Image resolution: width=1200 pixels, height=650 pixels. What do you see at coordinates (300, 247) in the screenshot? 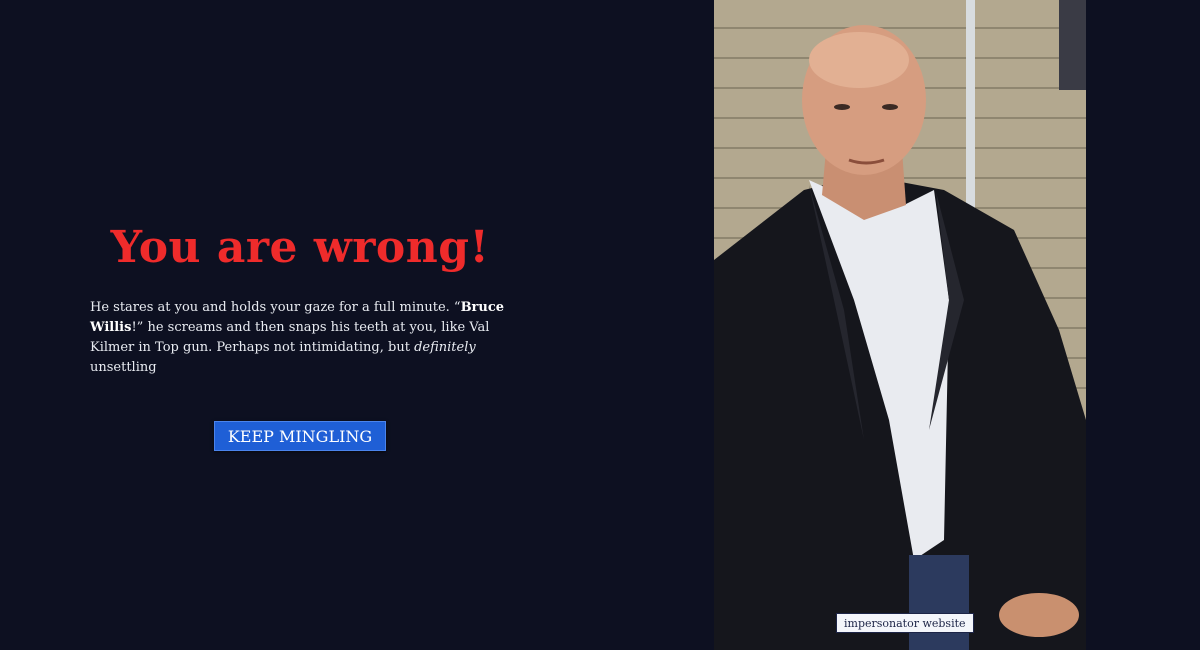
I see `result-headline: You are wrong!` at bounding box center [300, 247].